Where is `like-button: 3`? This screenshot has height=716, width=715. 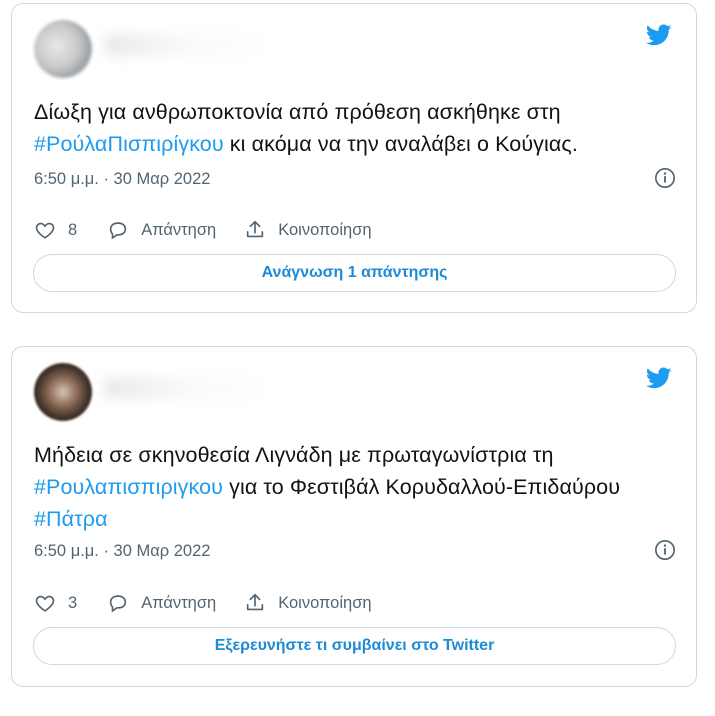
like-button: 3 is located at coordinates (55, 603).